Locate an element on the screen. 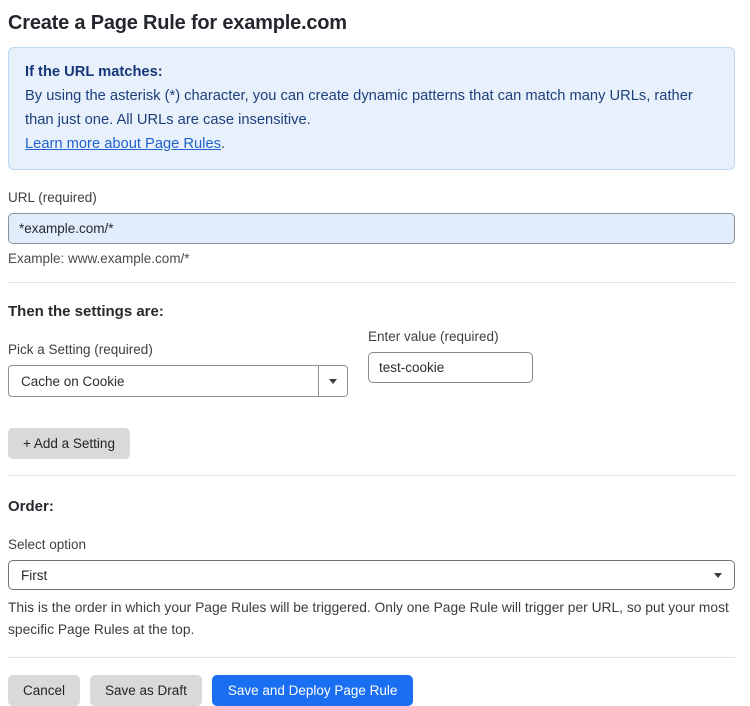 The image size is (750, 706). add-setting-button: + Add a Setting is located at coordinates (69, 443).